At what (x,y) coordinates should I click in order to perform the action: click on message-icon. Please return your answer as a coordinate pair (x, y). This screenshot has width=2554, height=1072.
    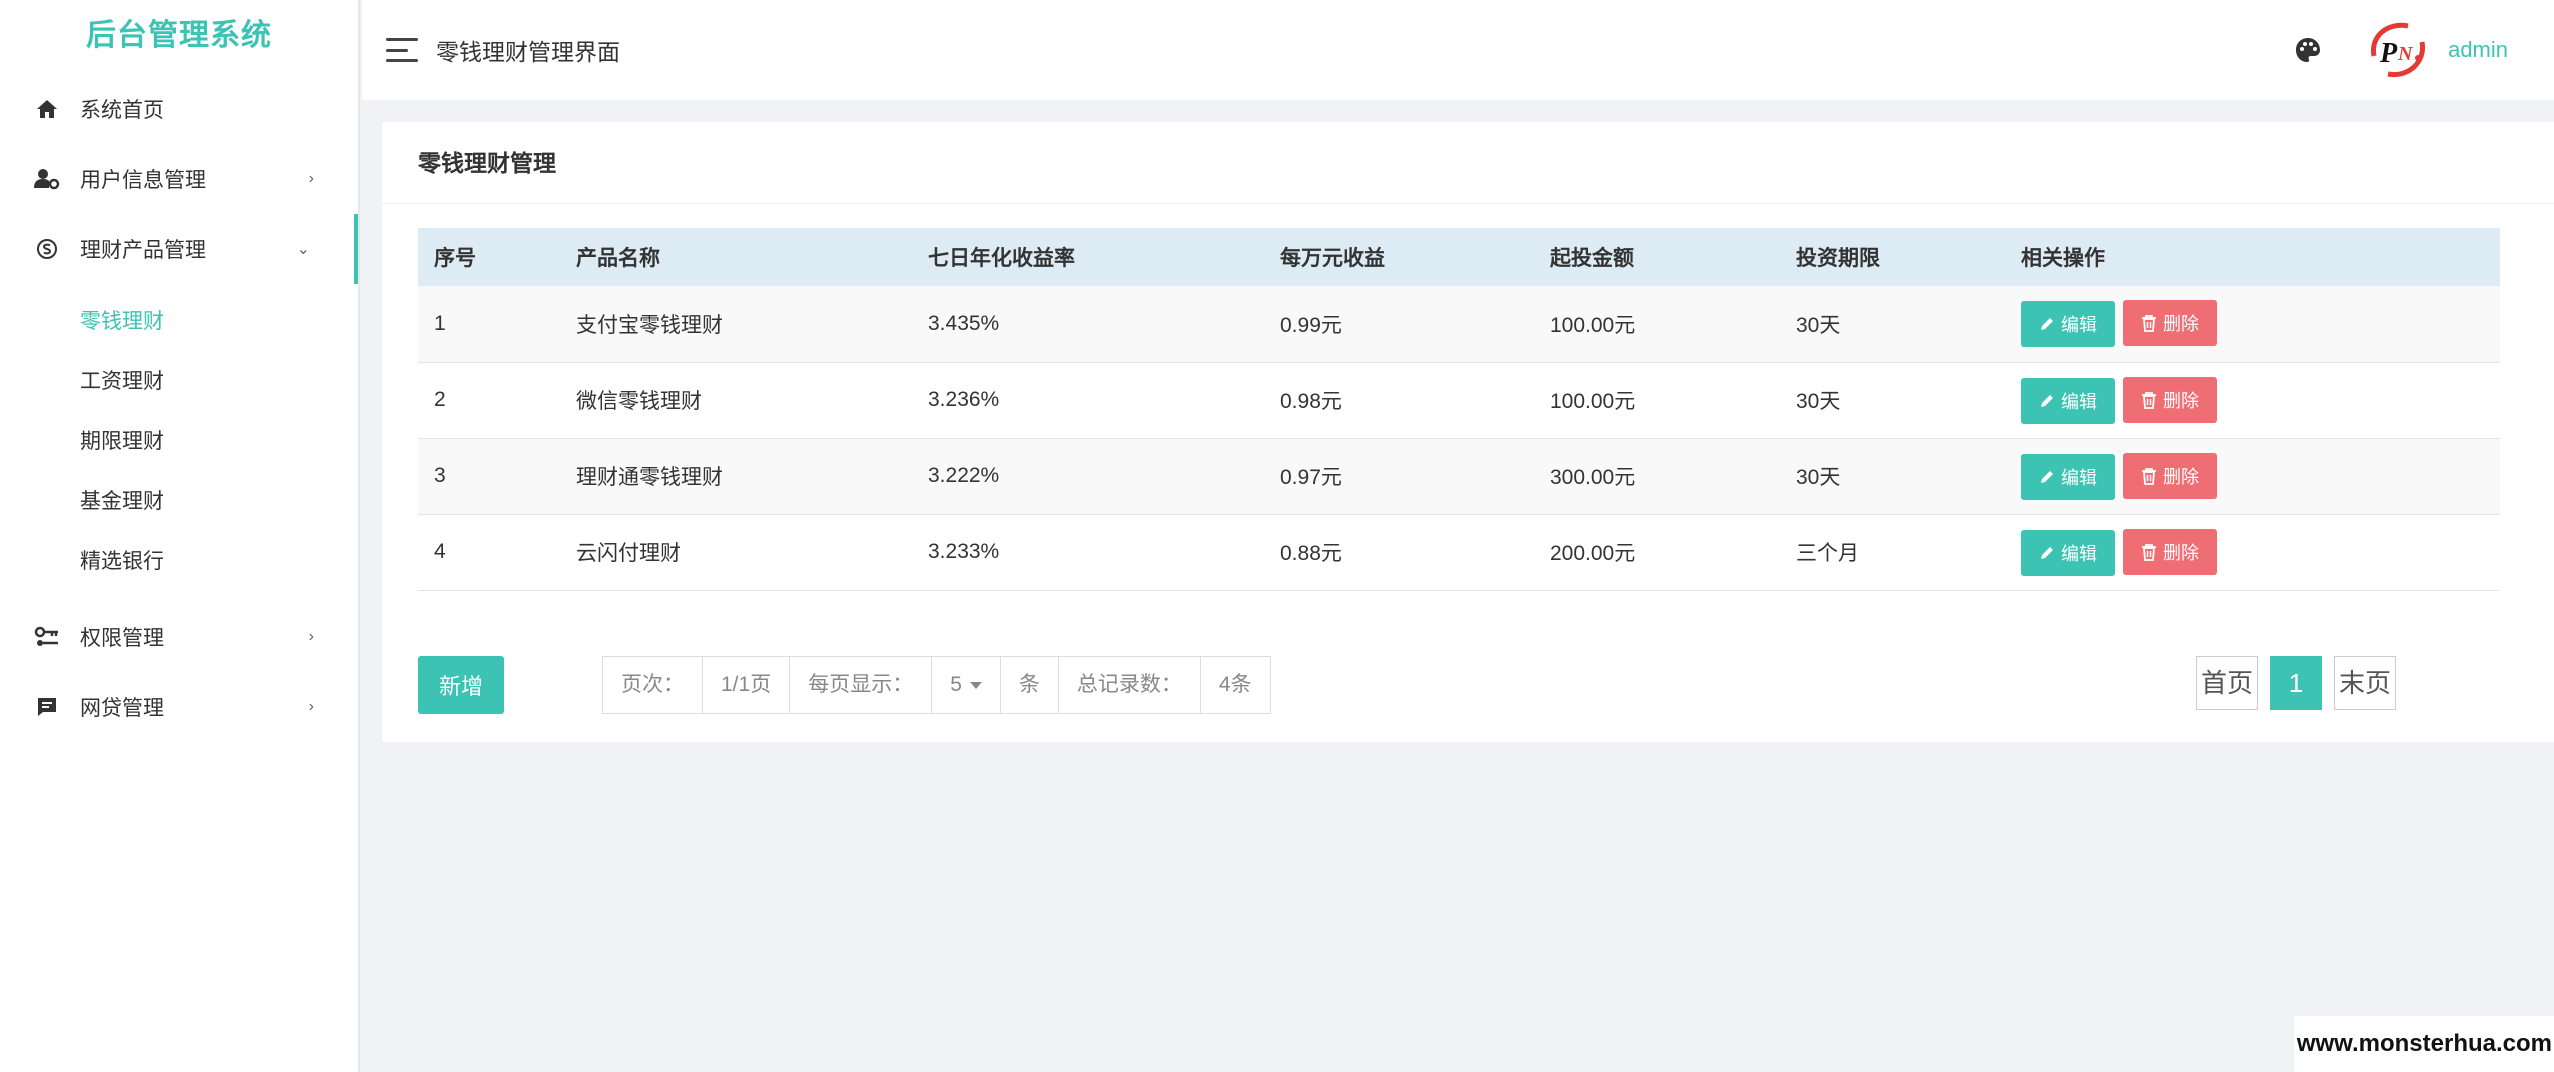
    Looking at the image, I should click on (47, 707).